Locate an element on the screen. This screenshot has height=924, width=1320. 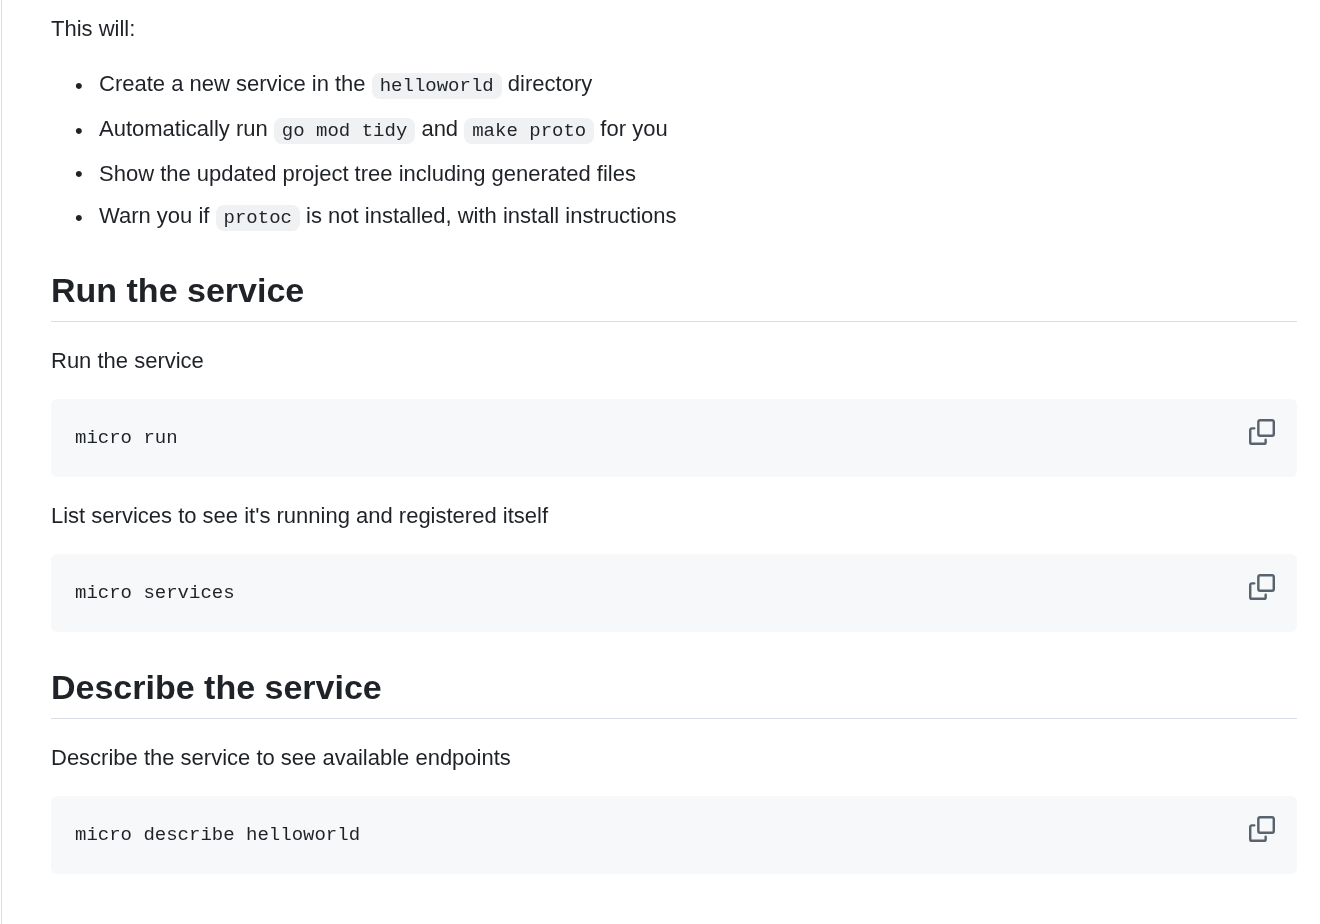
list-item: Create a new service in the helloworld directory is located at coordinates (346, 85).